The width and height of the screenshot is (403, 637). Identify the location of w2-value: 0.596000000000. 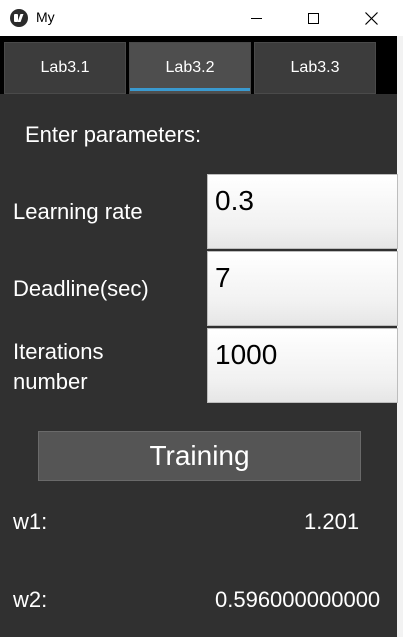
(298, 599).